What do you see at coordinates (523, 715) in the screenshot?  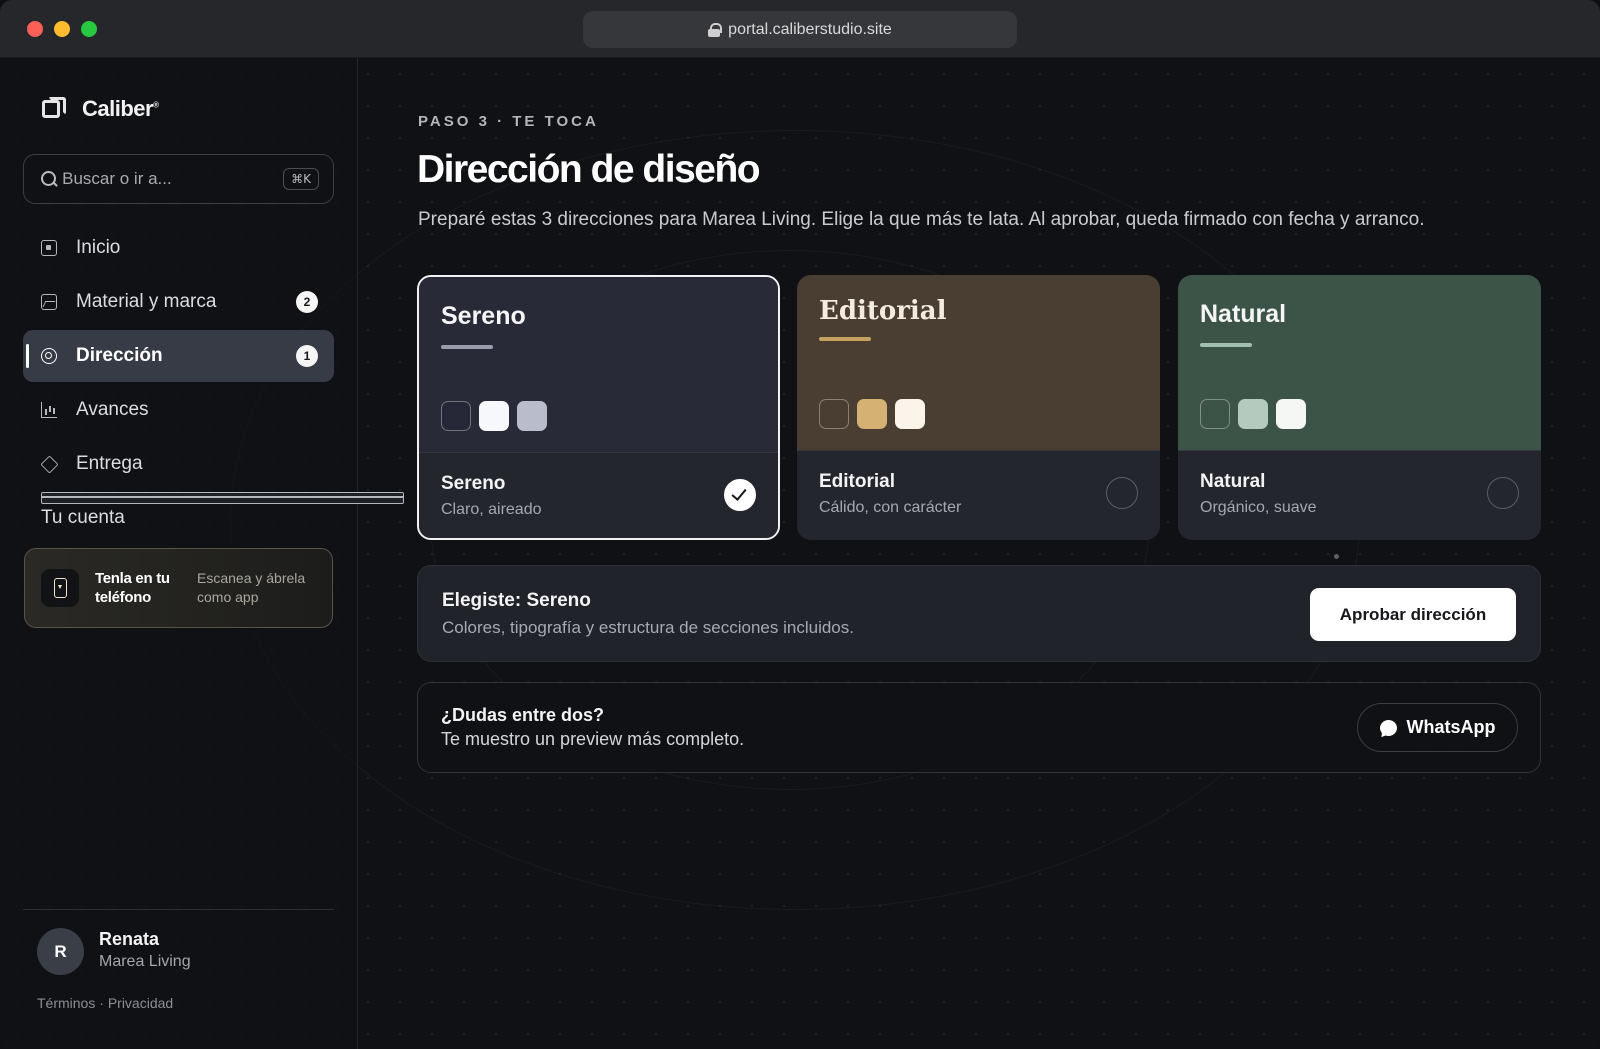 I see `help-title: ¿Dudas entre dos?` at bounding box center [523, 715].